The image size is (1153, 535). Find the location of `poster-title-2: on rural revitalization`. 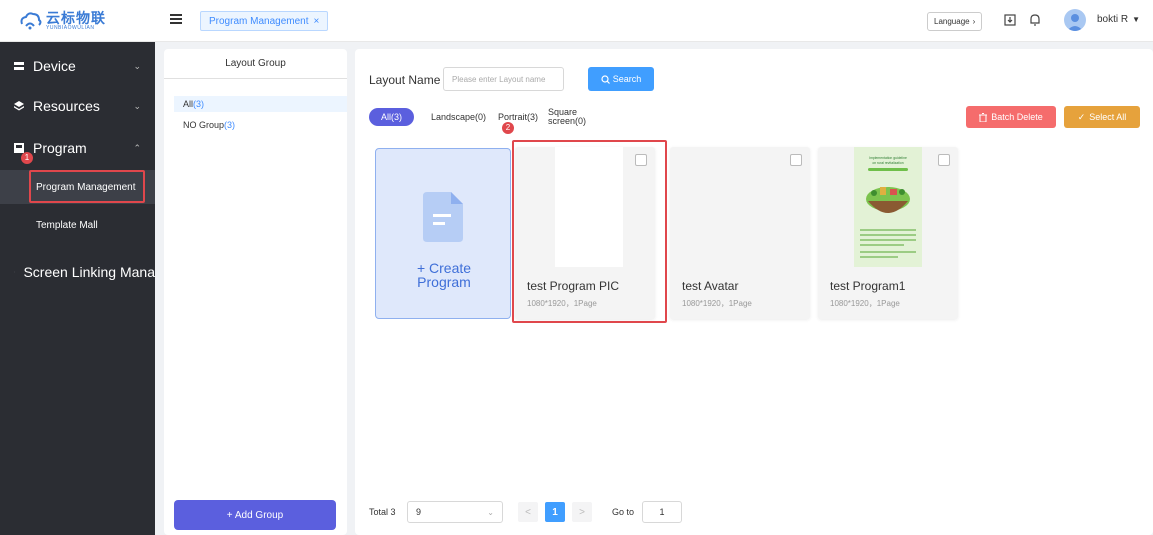

poster-title-2: on rural revitalization is located at coordinates (887, 163).